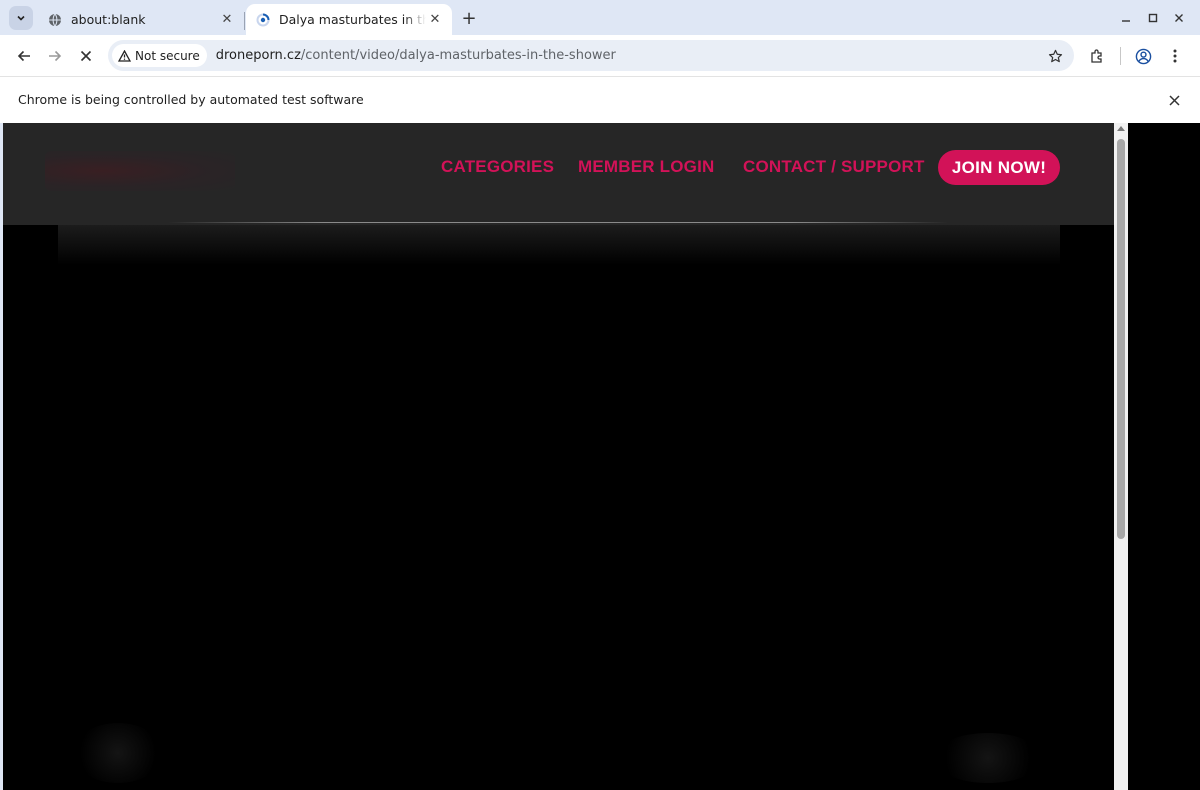  I want to click on back-button, so click(24, 56).